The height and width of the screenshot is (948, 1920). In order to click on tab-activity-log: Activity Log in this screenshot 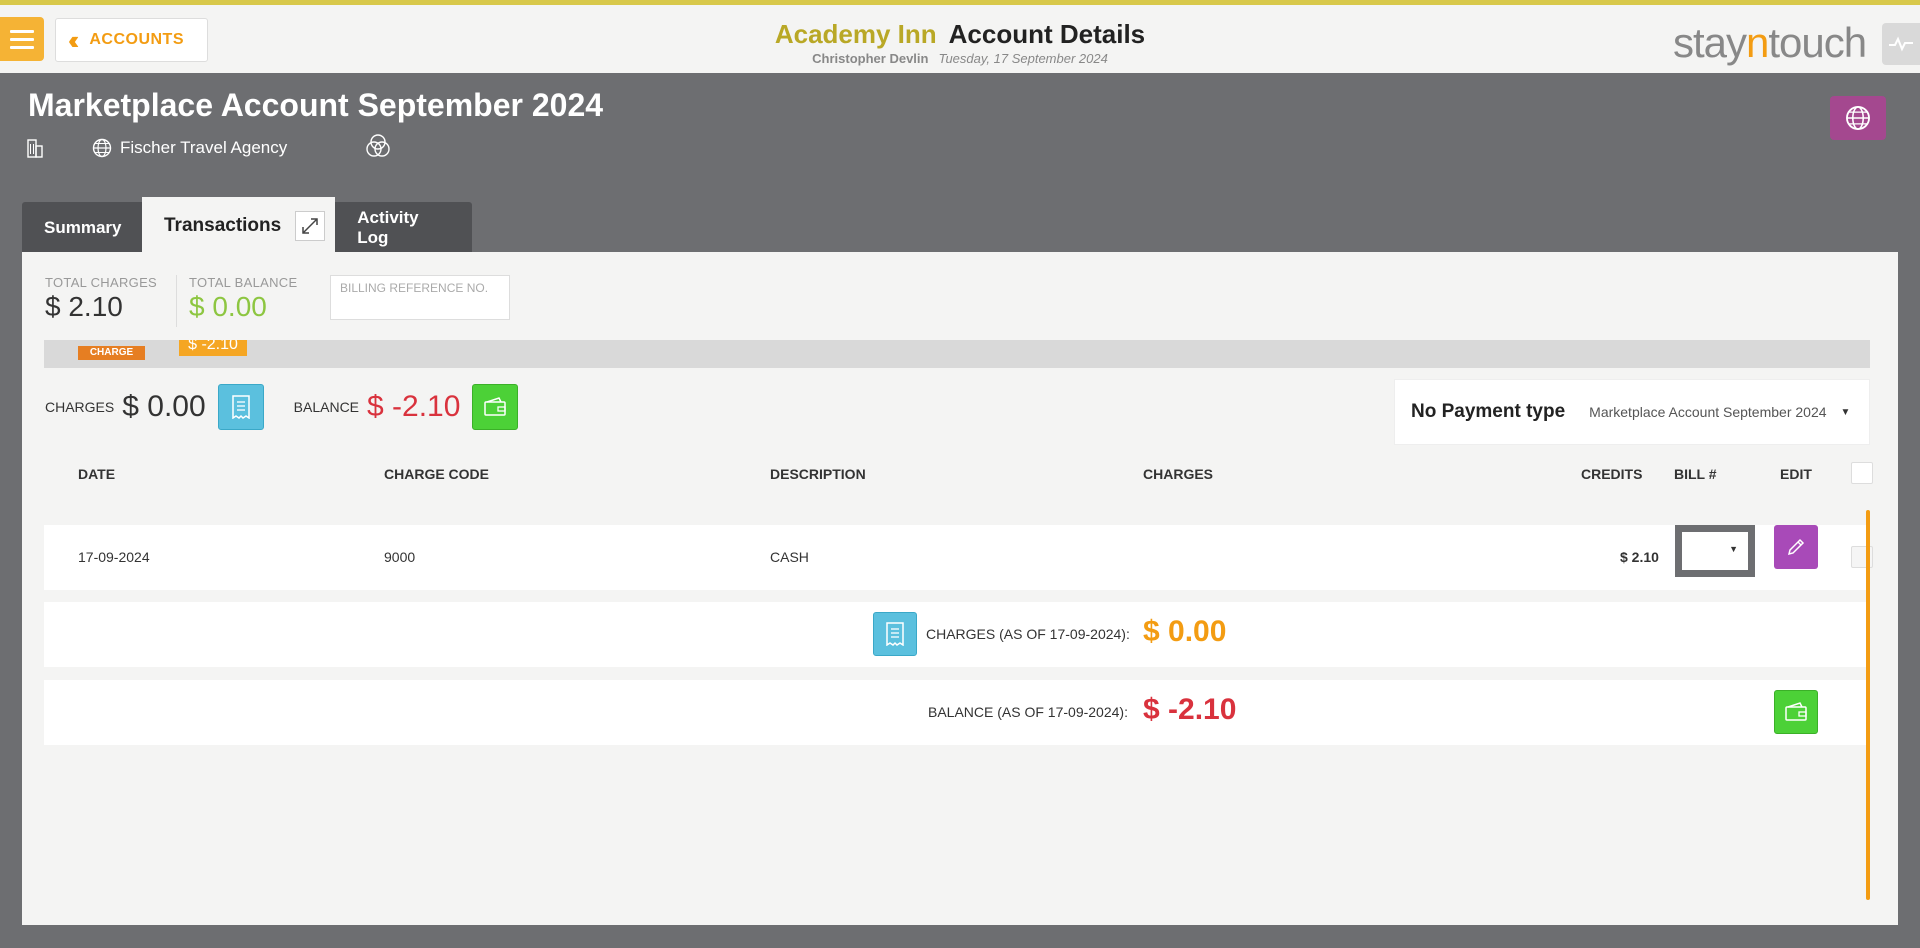, I will do `click(404, 228)`.